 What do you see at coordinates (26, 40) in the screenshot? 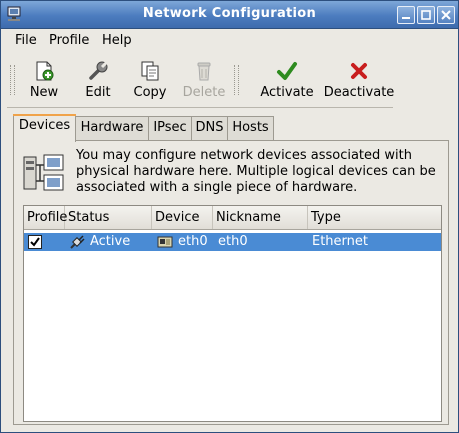
I see `menu-file: File` at bounding box center [26, 40].